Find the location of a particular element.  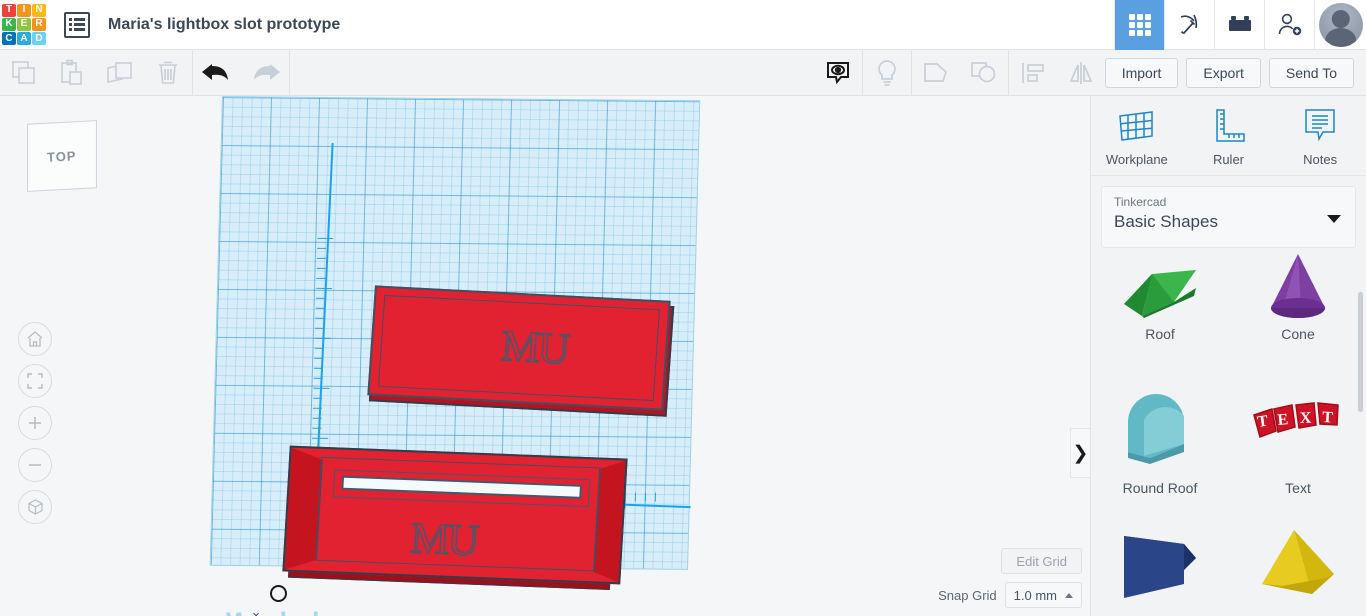

svg-text: T is located at coordinates (1328, 418).